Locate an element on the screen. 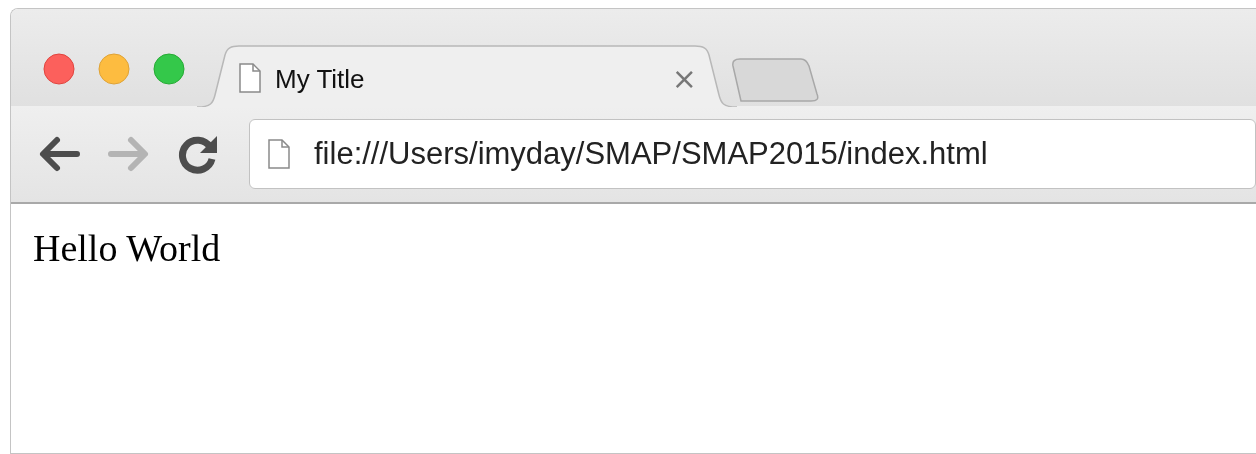 This screenshot has height=454, width=1256. maximize-window-button is located at coordinates (169, 69).